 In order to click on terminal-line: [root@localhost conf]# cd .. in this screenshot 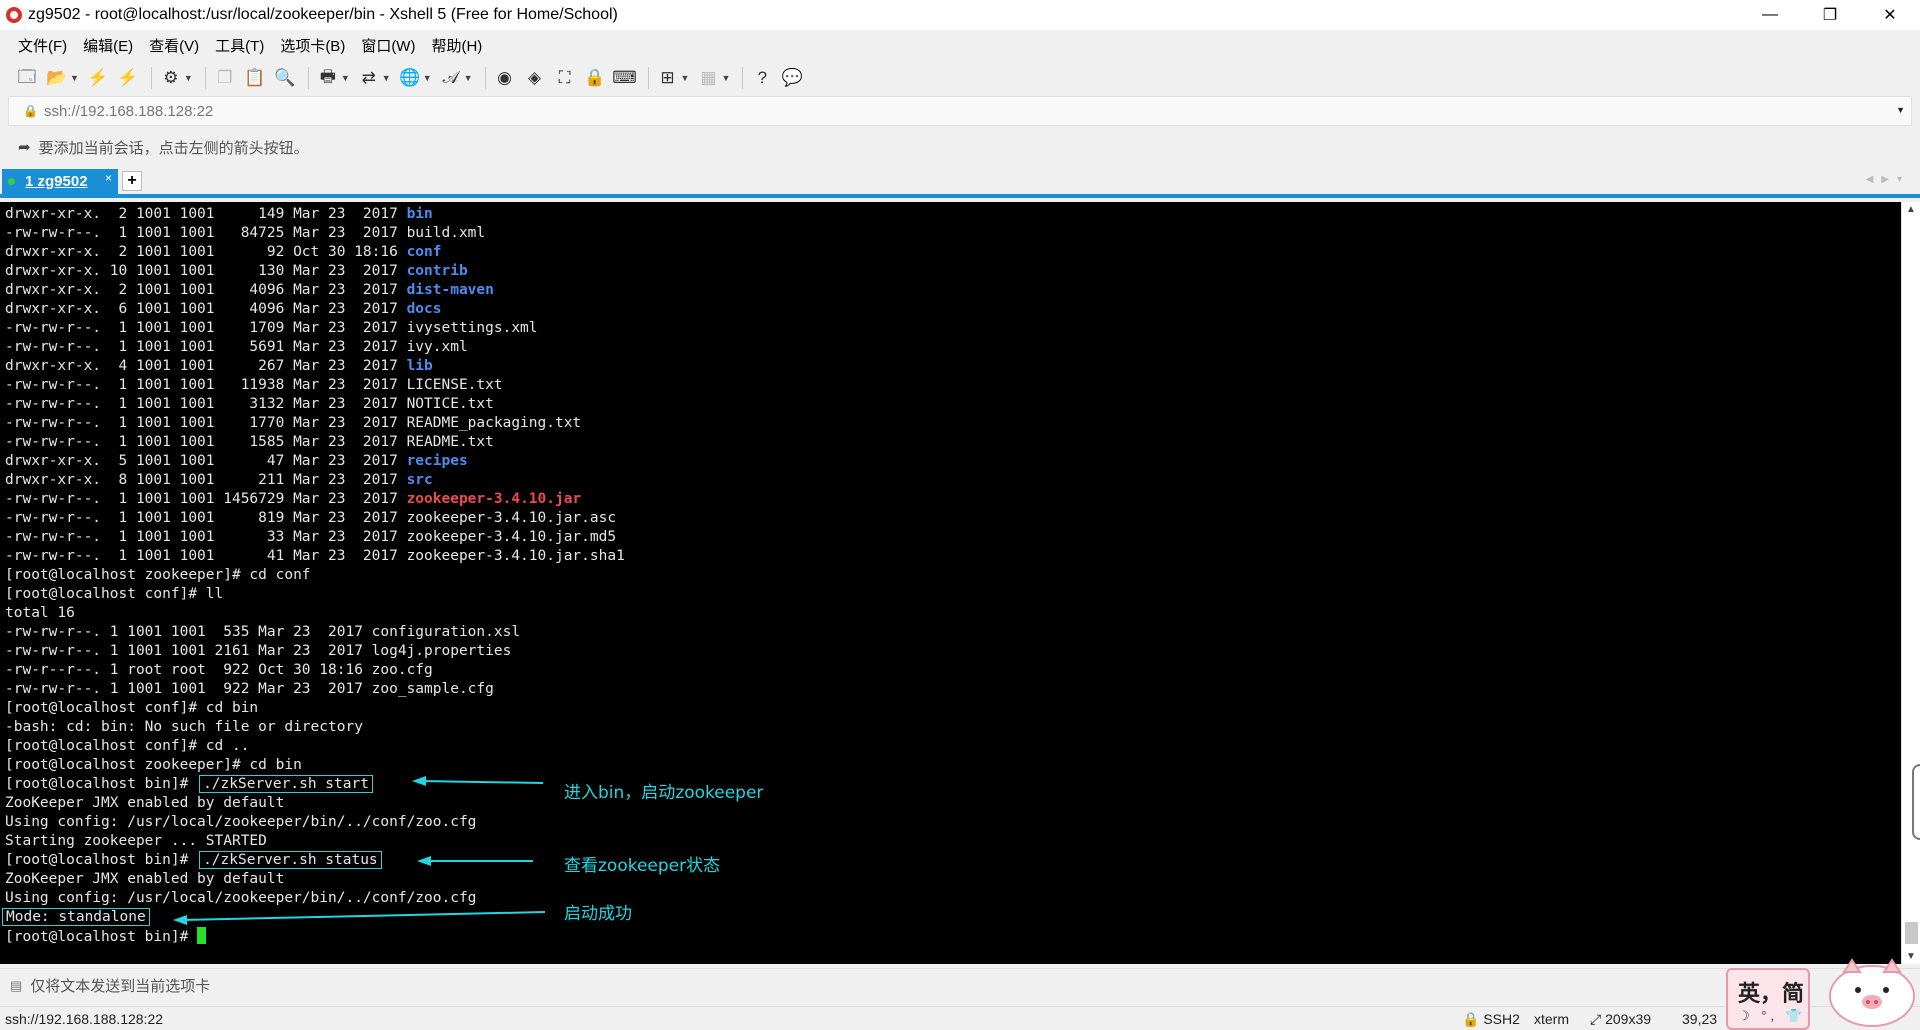, I will do `click(315, 746)`.